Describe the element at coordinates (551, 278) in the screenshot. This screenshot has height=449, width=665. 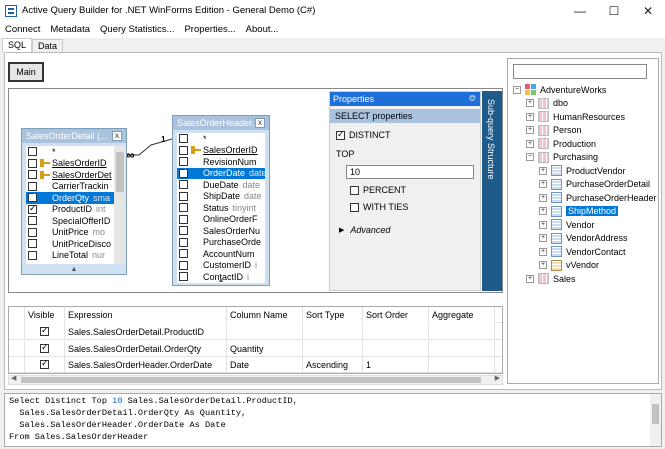
I see `tree-node: + Sales` at that location.